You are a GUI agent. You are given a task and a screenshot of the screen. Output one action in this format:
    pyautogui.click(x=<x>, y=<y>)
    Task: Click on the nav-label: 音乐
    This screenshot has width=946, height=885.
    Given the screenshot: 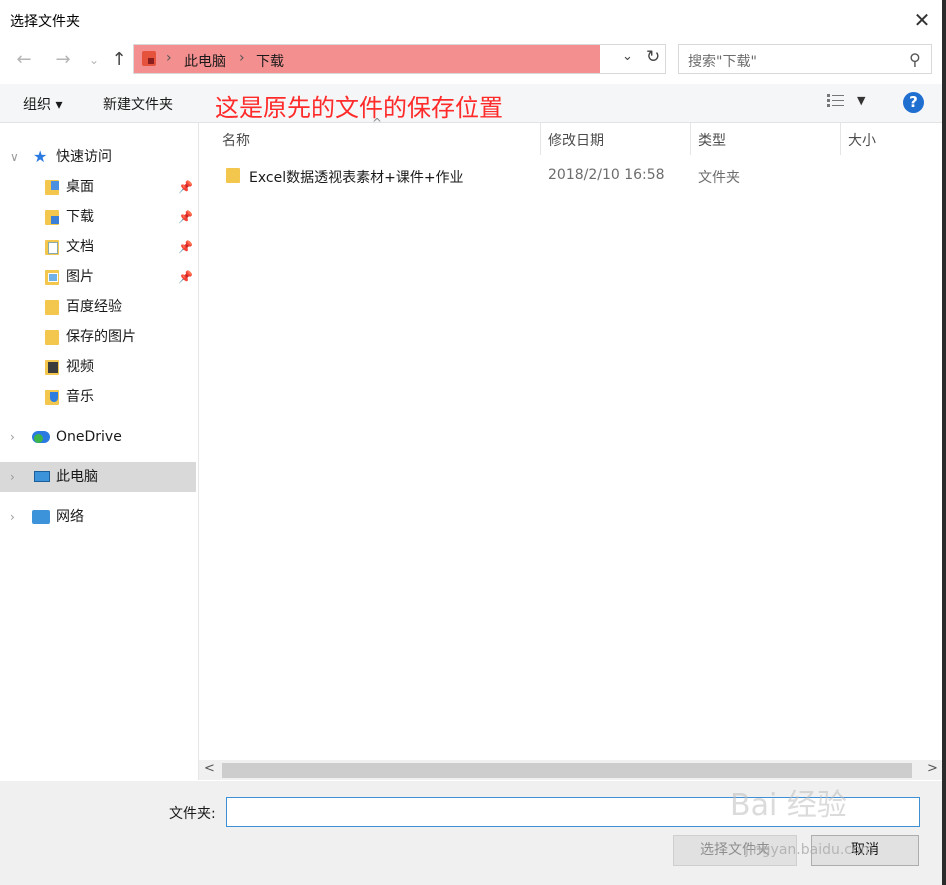 What is the action you would take?
    pyautogui.click(x=80, y=397)
    